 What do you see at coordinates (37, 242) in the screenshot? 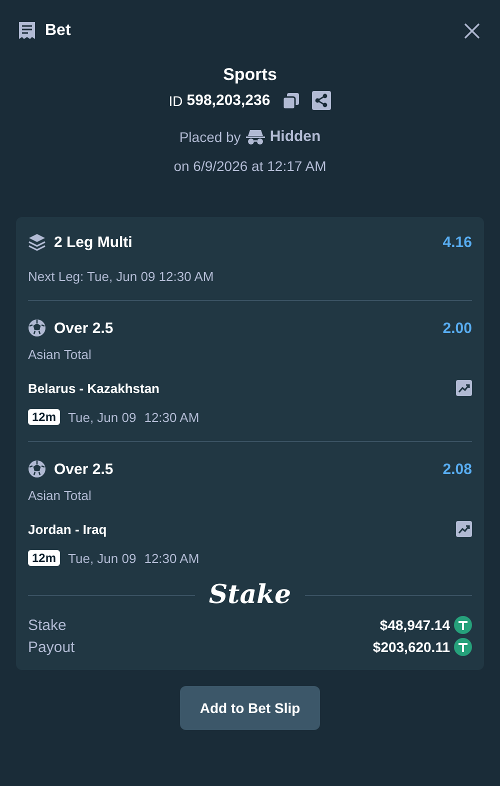
I see `layers-icon` at bounding box center [37, 242].